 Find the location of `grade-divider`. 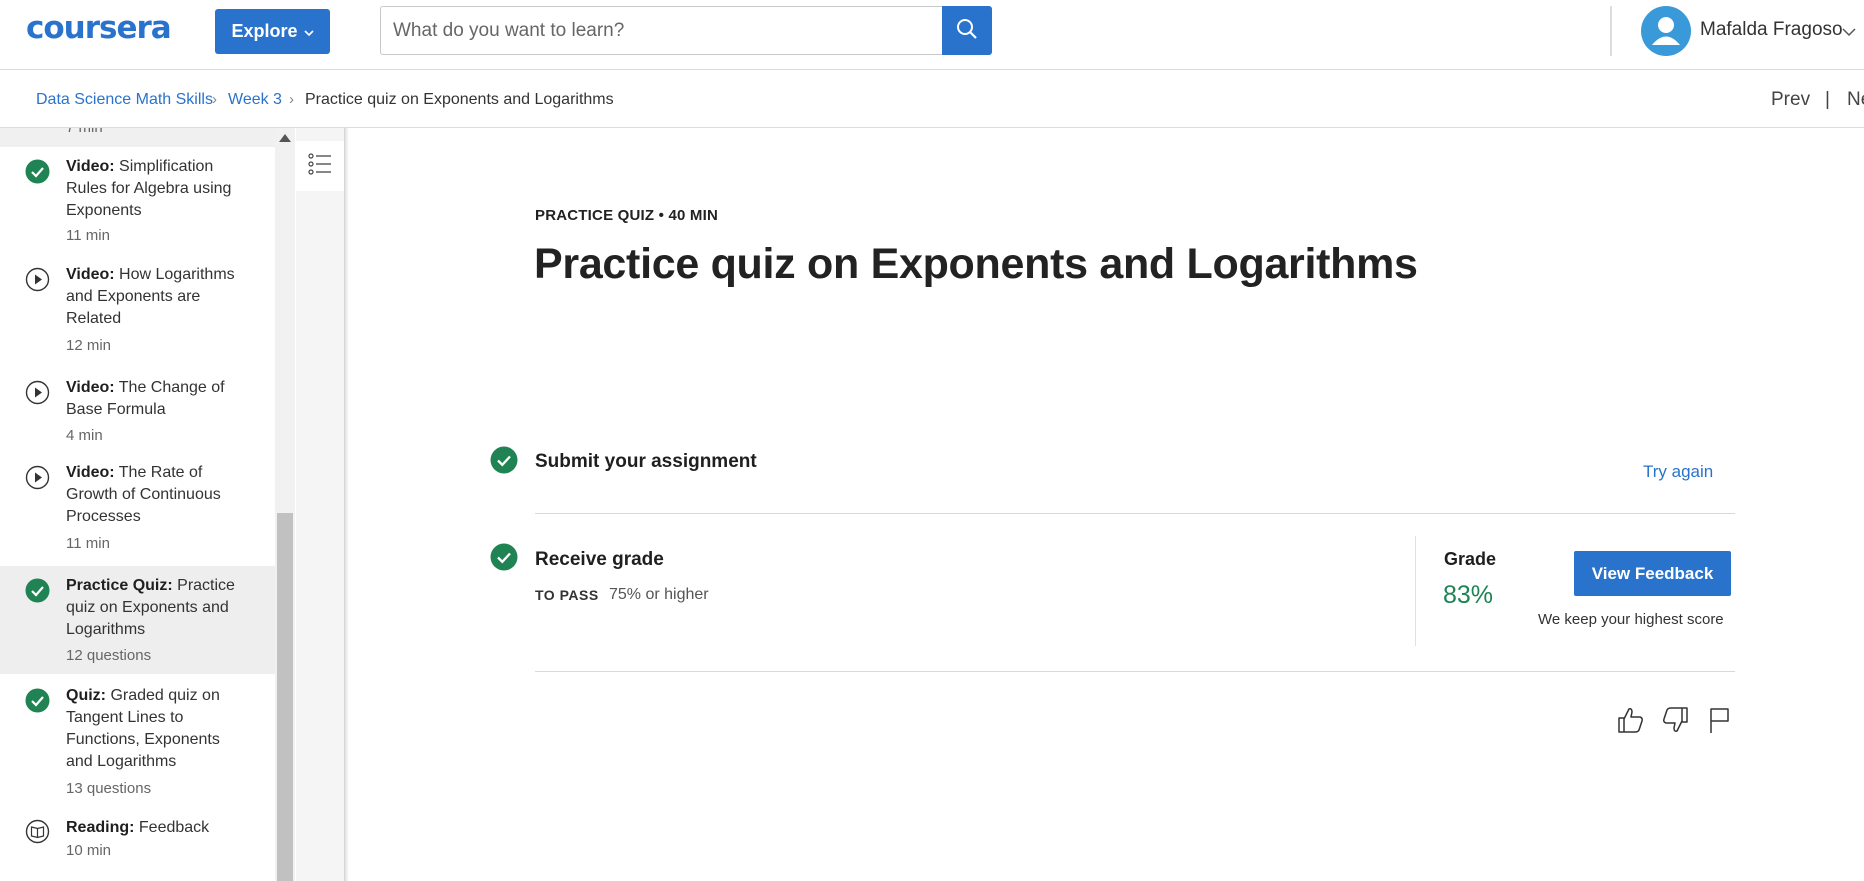

grade-divider is located at coordinates (1415, 591).